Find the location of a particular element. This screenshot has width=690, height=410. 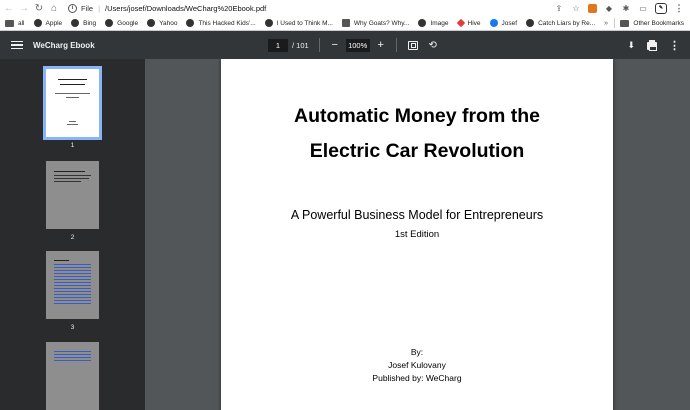

goat-icon is located at coordinates (345, 23).